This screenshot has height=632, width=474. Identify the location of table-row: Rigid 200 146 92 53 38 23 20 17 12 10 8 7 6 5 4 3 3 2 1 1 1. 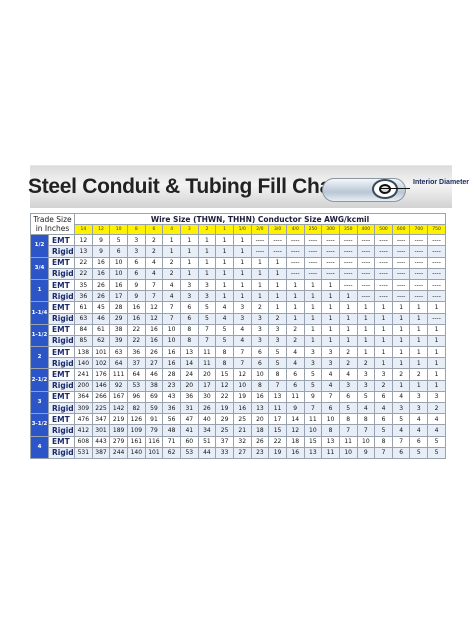
(238, 385).